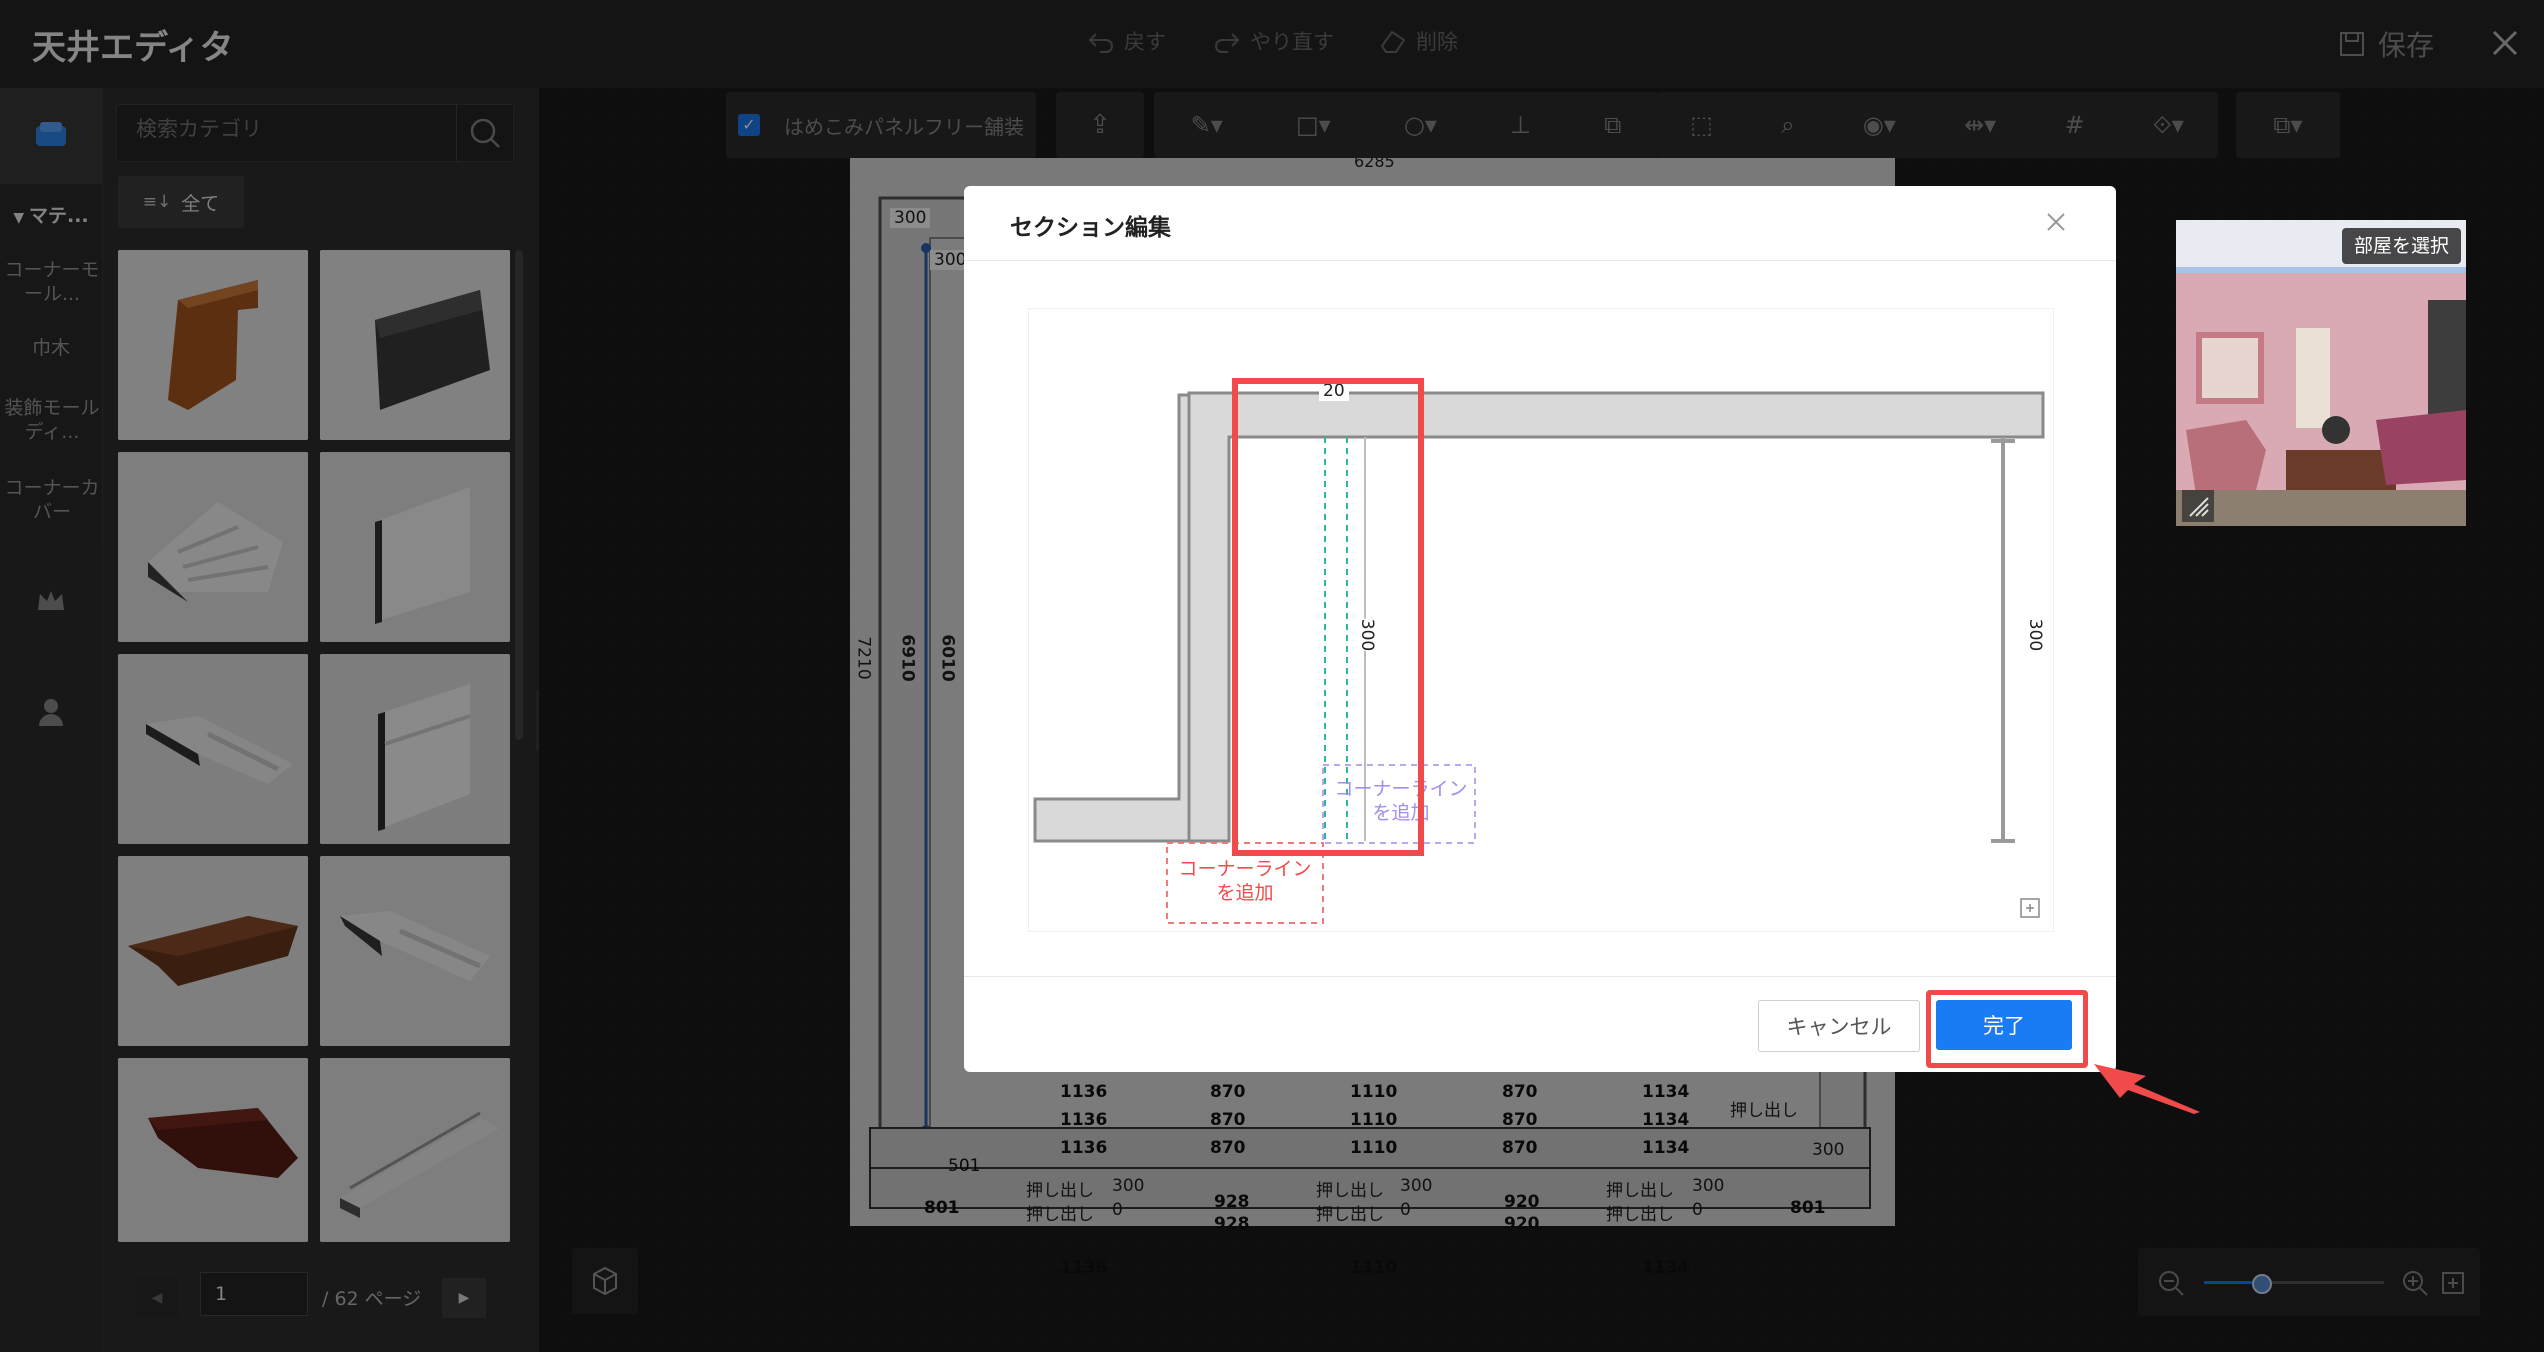 The image size is (2544, 1352). What do you see at coordinates (2004, 1025) in the screenshot?
I see `done-button: 完了` at bounding box center [2004, 1025].